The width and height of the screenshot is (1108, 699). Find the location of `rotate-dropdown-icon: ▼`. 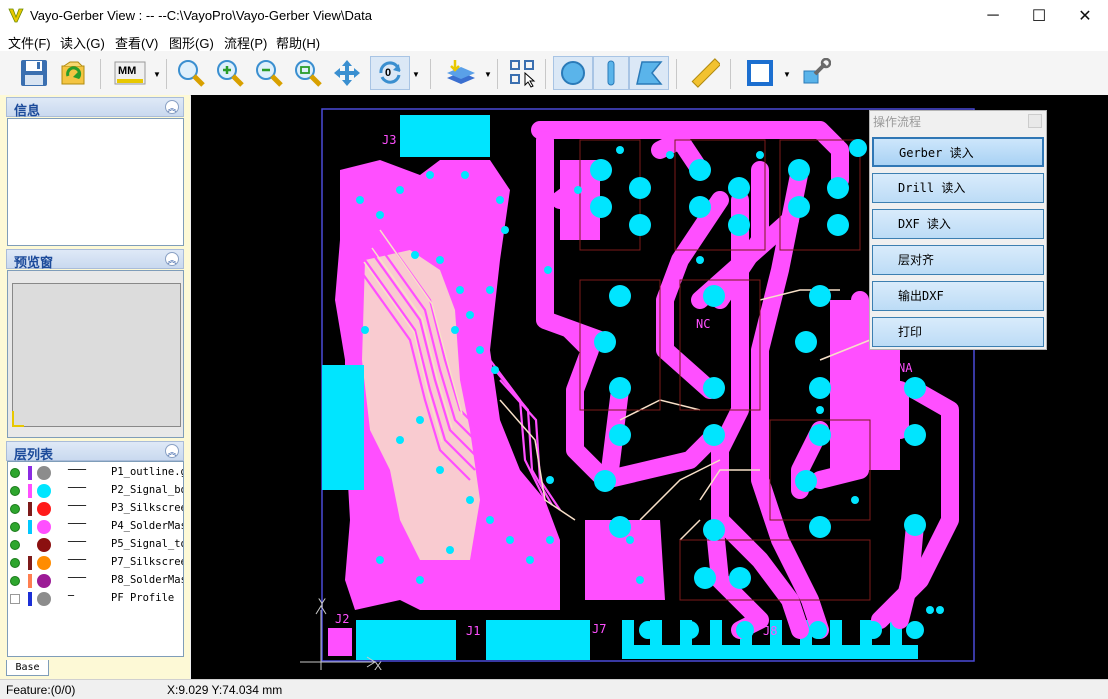

rotate-dropdown-icon: ▼ is located at coordinates (416, 74).